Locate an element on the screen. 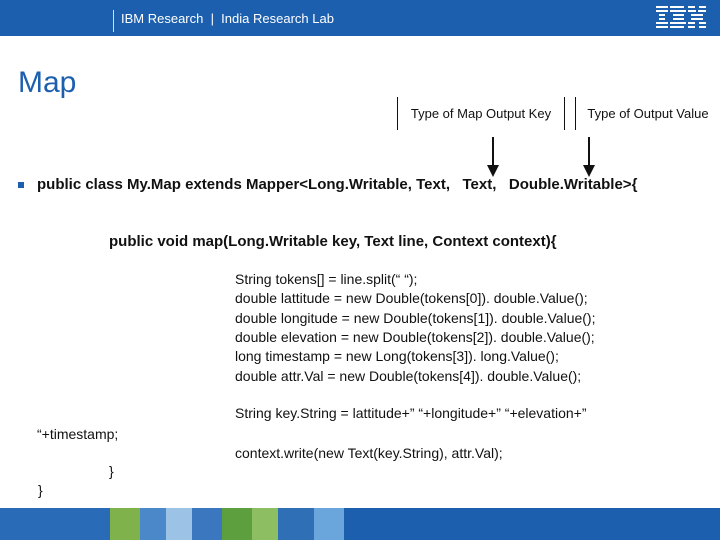 The height and width of the screenshot is (540, 720). map-output-value-text: Type of Output Value is located at coordinates (648, 113).